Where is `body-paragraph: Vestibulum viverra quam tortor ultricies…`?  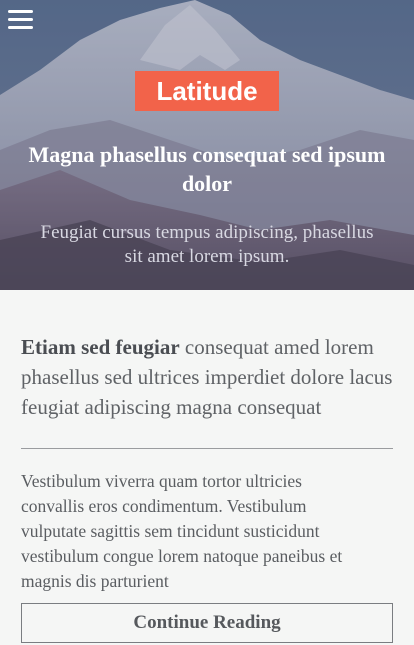 body-paragraph: Vestibulum viverra quam tortor ultricies… is located at coordinates (182, 531).